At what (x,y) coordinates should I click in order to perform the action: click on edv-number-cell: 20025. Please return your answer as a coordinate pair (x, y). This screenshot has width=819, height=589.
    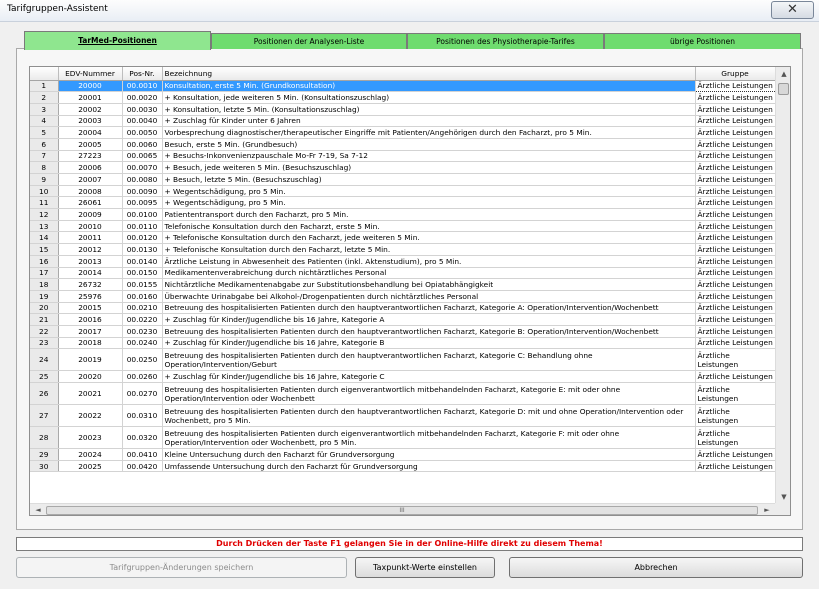
    Looking at the image, I should click on (90, 466).